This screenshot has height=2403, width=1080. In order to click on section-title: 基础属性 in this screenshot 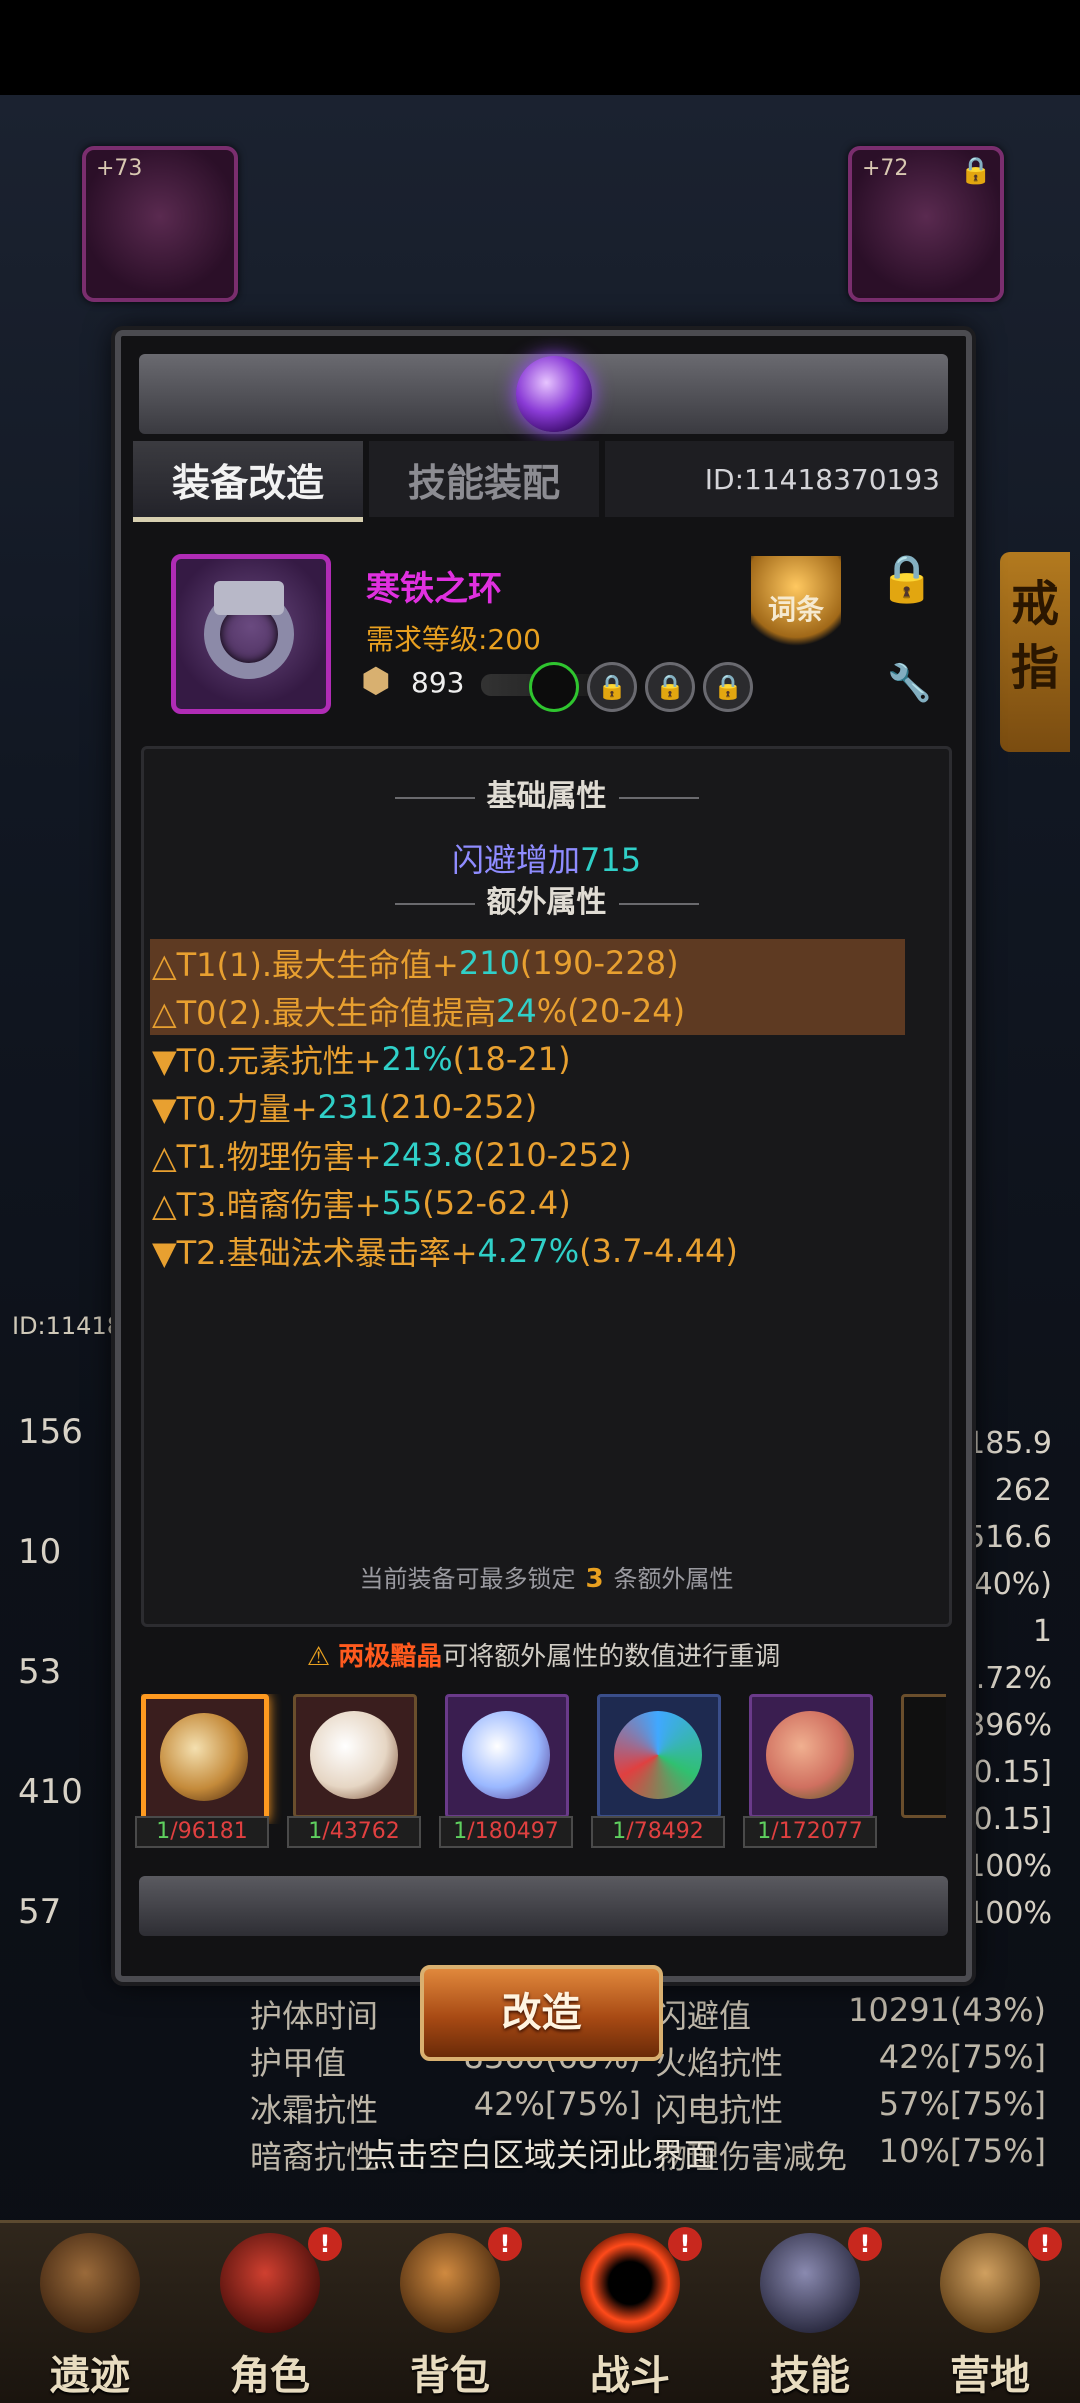, I will do `click(546, 796)`.